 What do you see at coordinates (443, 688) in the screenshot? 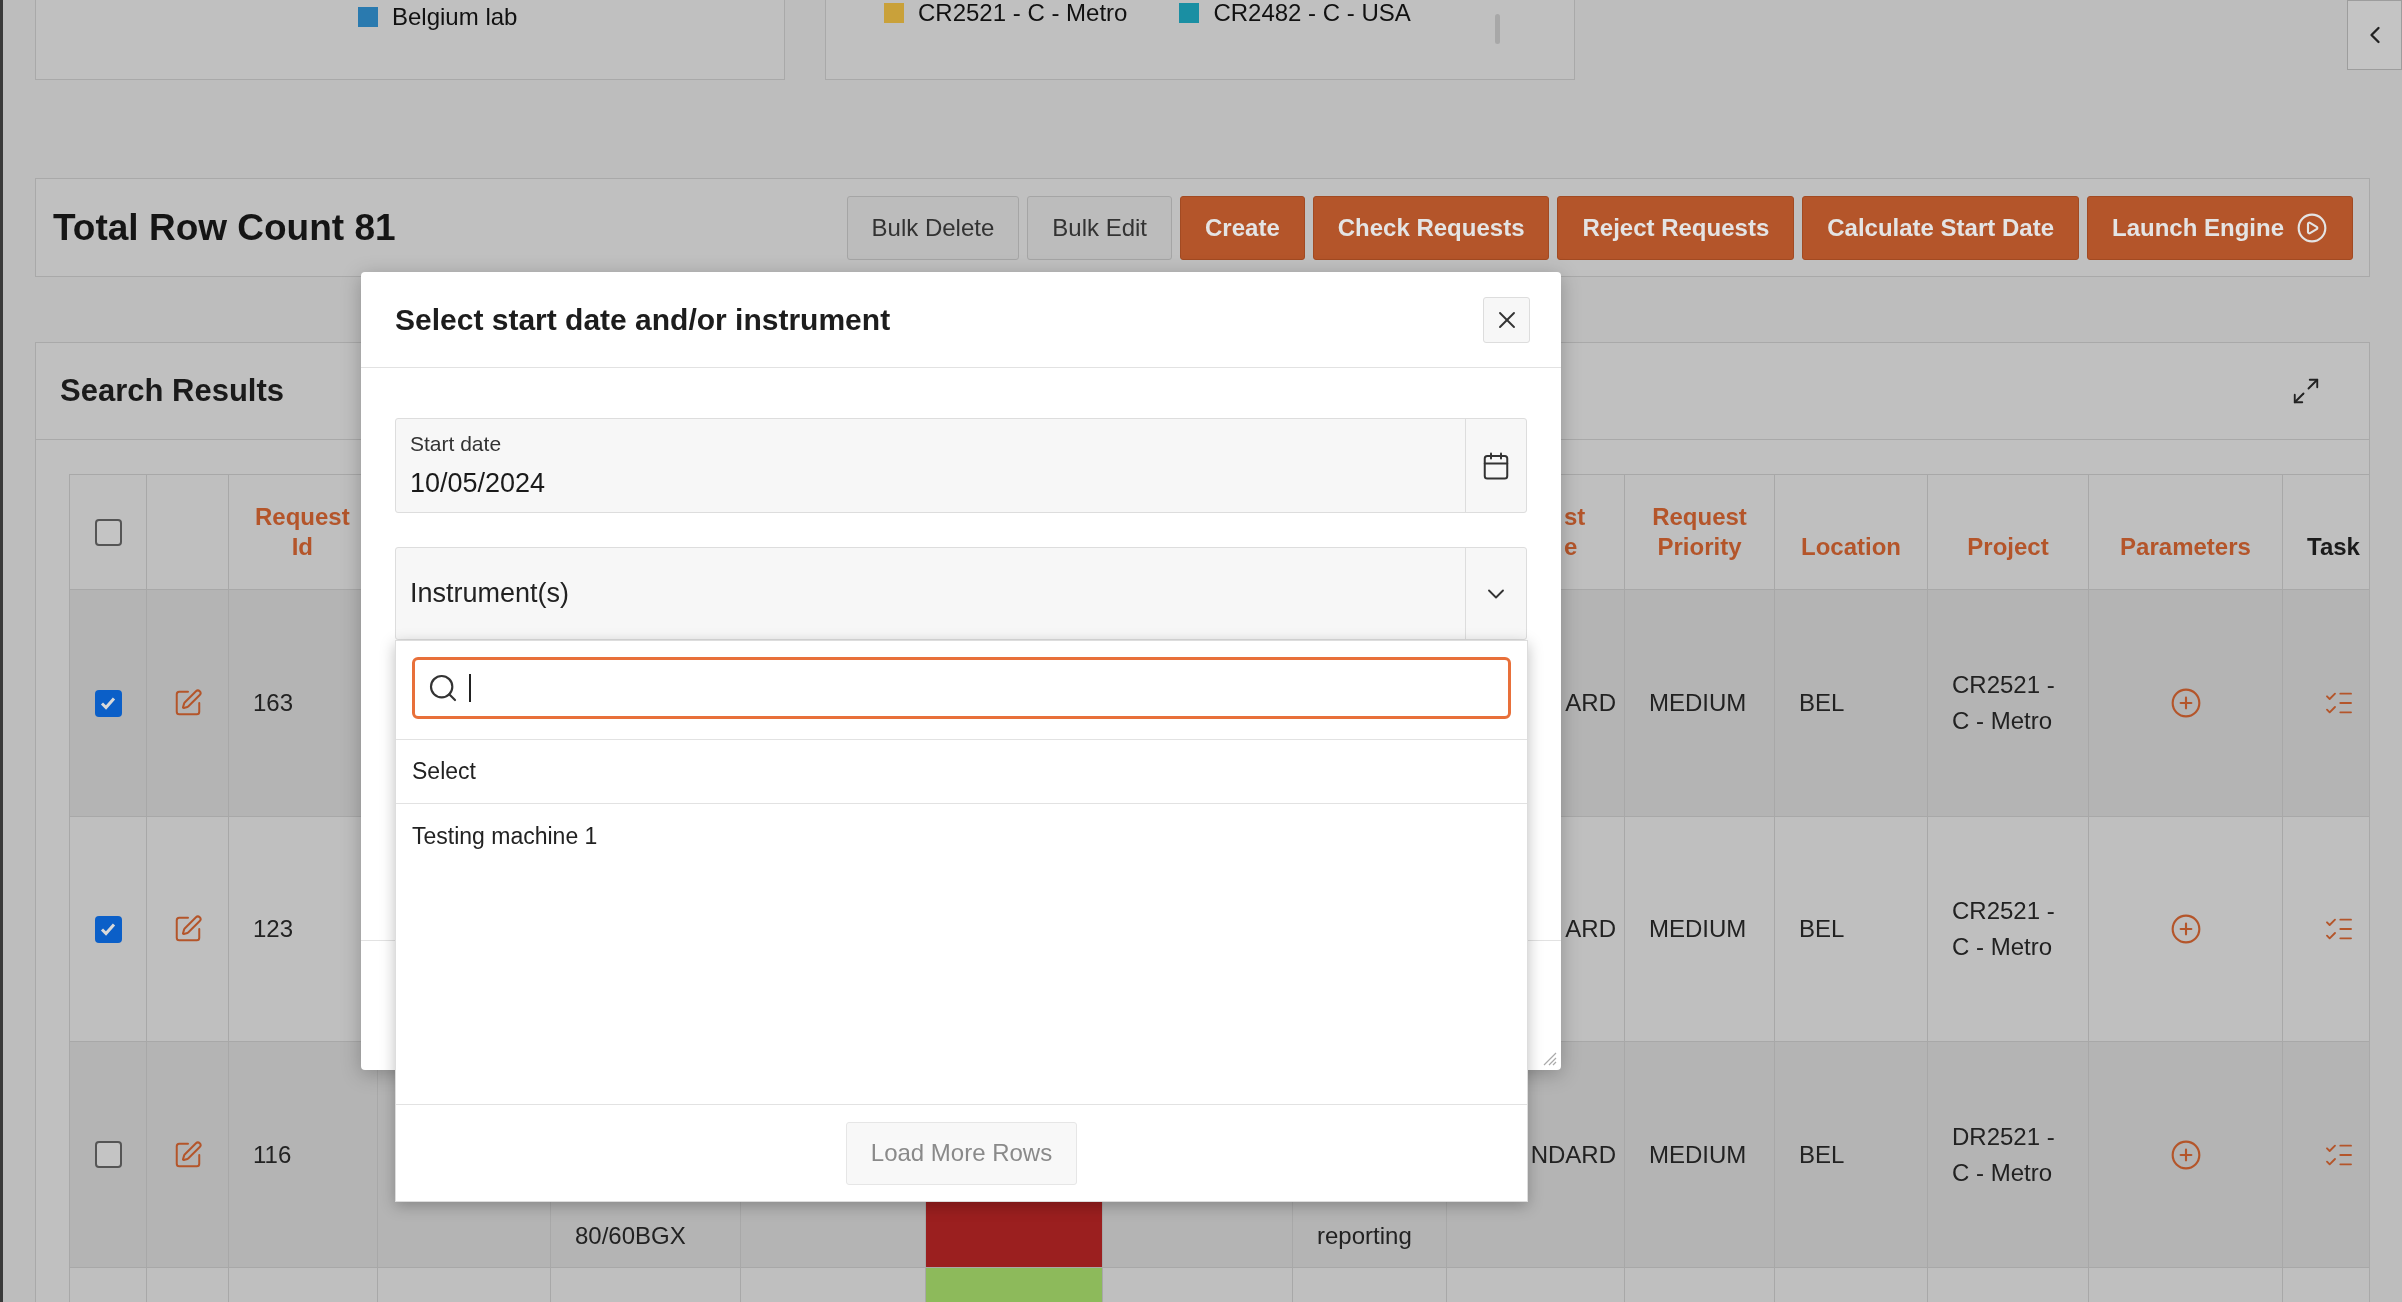
I see `search-icon` at bounding box center [443, 688].